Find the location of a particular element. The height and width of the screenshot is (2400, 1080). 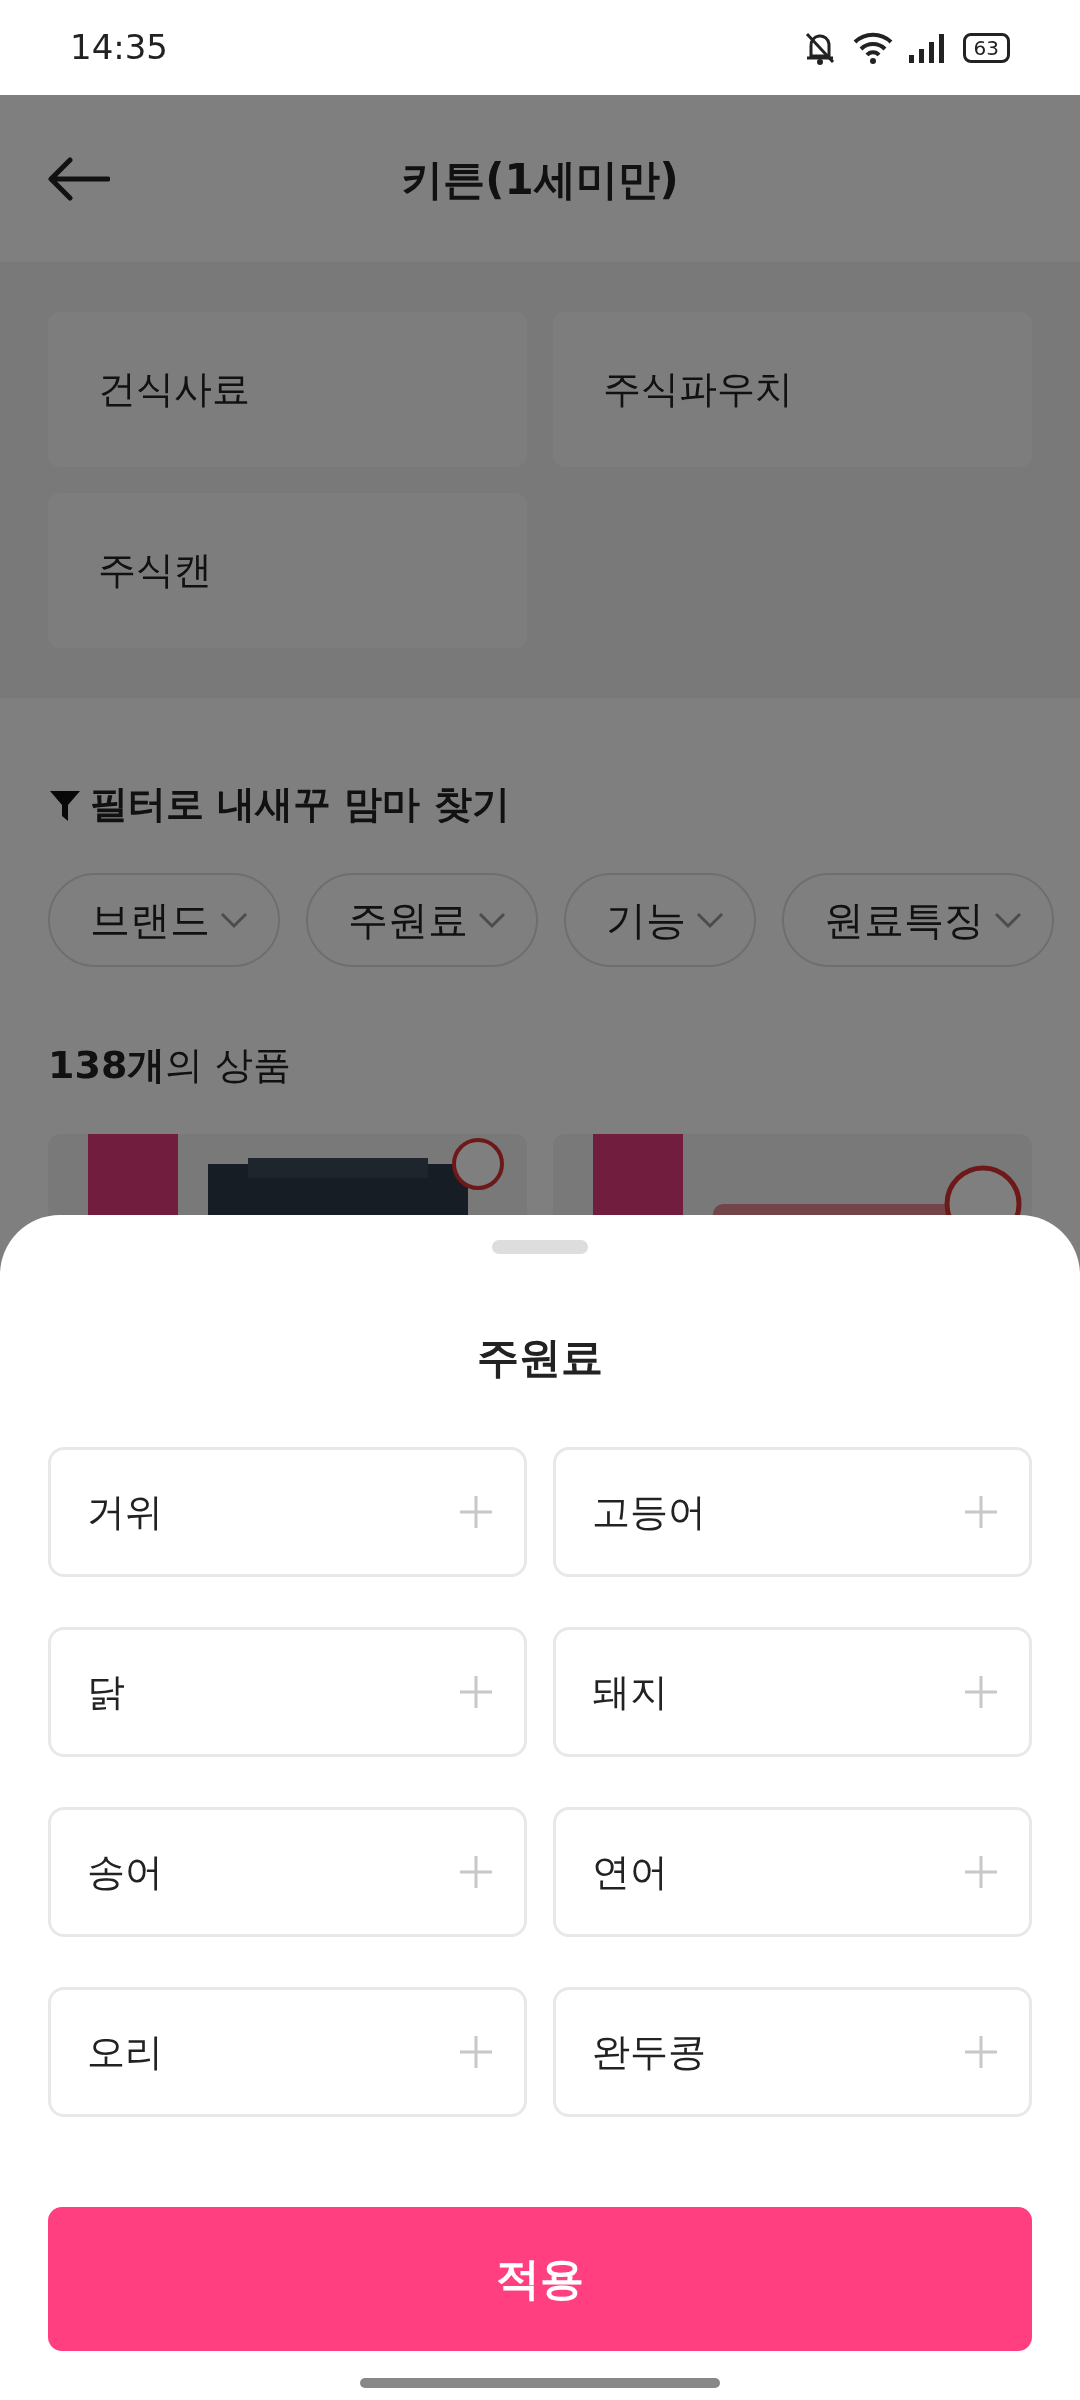

category-button: 건식사료 is located at coordinates (287, 389).